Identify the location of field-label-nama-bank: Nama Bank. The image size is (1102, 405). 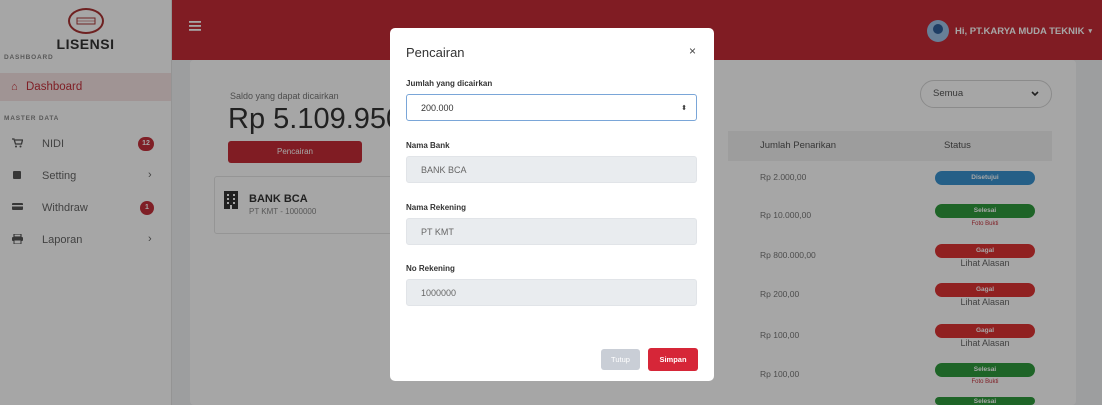
(428, 145).